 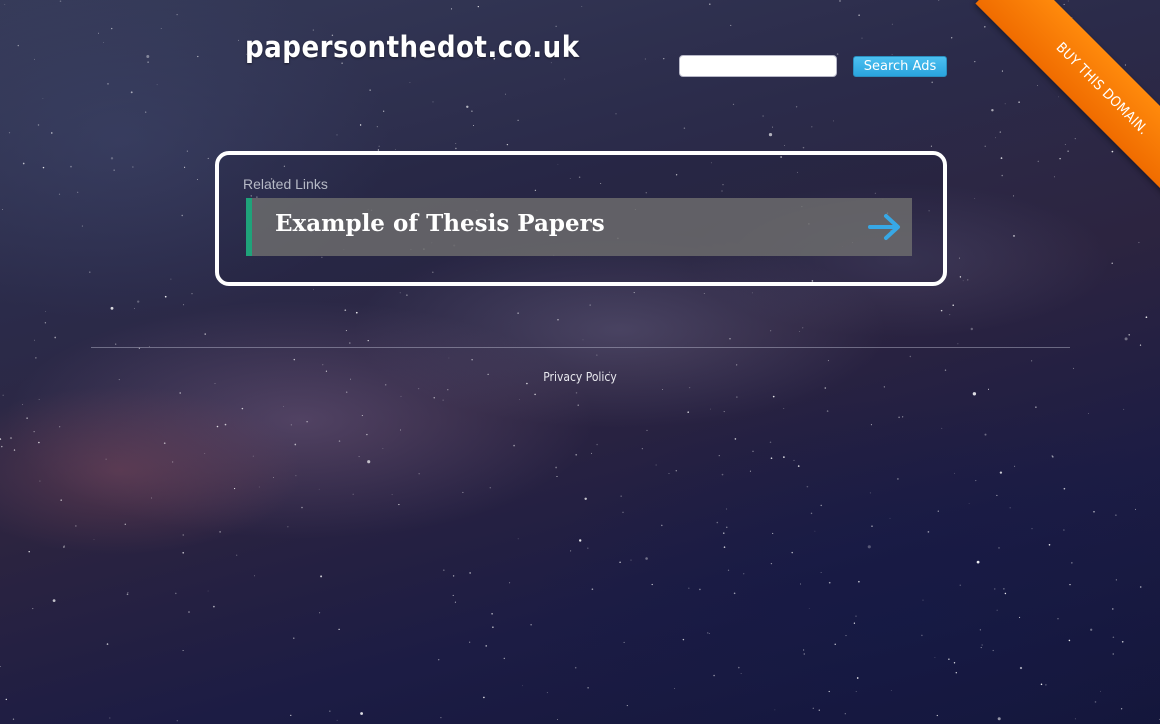 What do you see at coordinates (900, 66) in the screenshot?
I see `search-ads-button: Search Ads` at bounding box center [900, 66].